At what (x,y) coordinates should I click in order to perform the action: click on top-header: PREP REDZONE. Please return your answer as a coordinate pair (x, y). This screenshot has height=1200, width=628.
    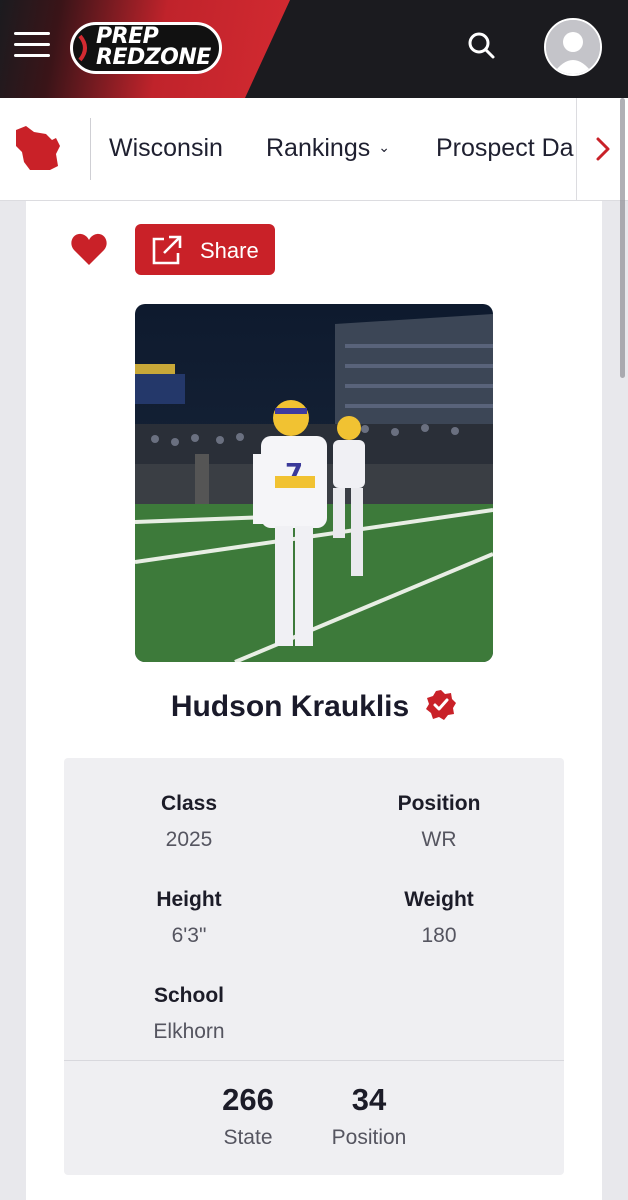
    Looking at the image, I should click on (314, 49).